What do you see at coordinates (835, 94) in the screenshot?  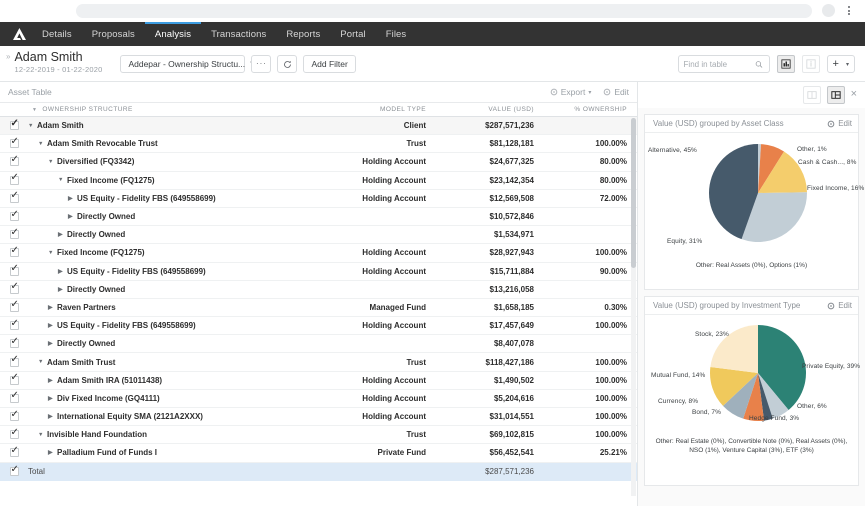 I see `layout-split-toggle` at bounding box center [835, 94].